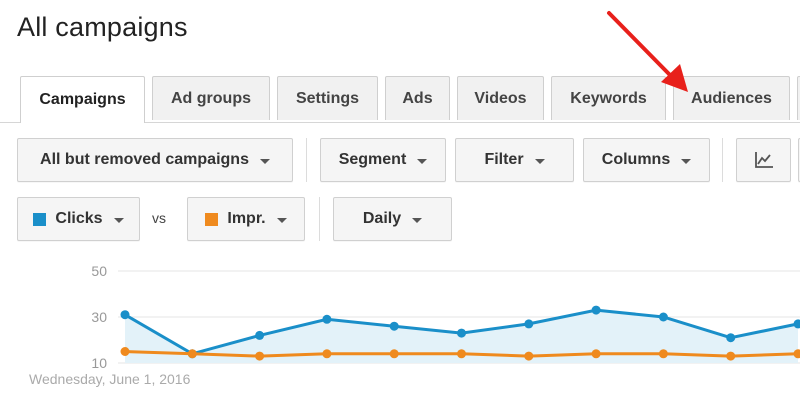 This screenshot has height=396, width=800. What do you see at coordinates (110, 379) in the screenshot?
I see `chart-start-date: Wednesday, June 1, 2016` at bounding box center [110, 379].